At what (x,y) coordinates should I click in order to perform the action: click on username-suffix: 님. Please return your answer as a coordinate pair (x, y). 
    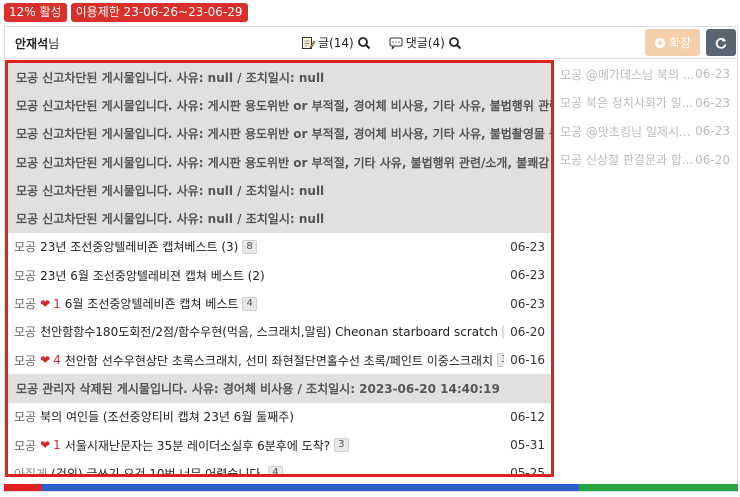
    Looking at the image, I should click on (54, 44).